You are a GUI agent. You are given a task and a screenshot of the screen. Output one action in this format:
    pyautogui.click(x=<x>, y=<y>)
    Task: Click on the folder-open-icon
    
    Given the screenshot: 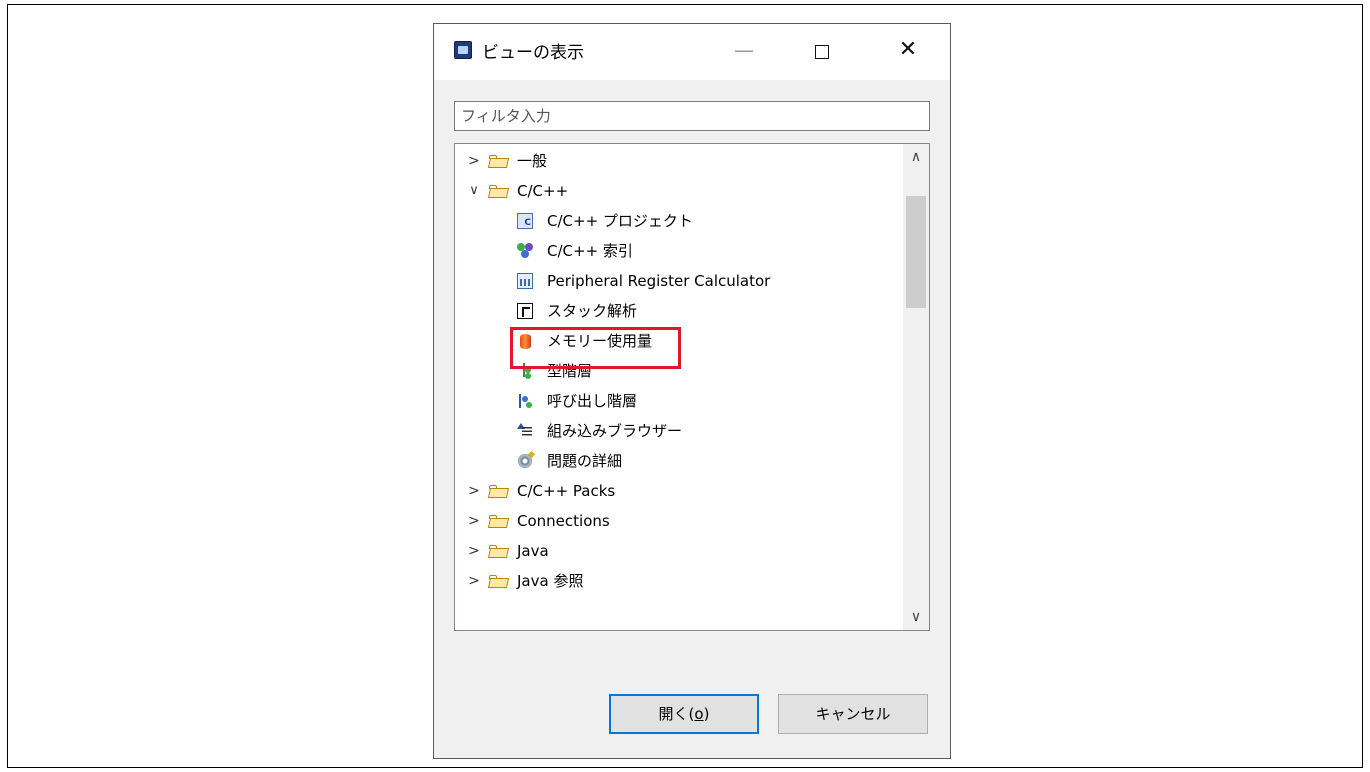 What is the action you would take?
    pyautogui.click(x=498, y=191)
    